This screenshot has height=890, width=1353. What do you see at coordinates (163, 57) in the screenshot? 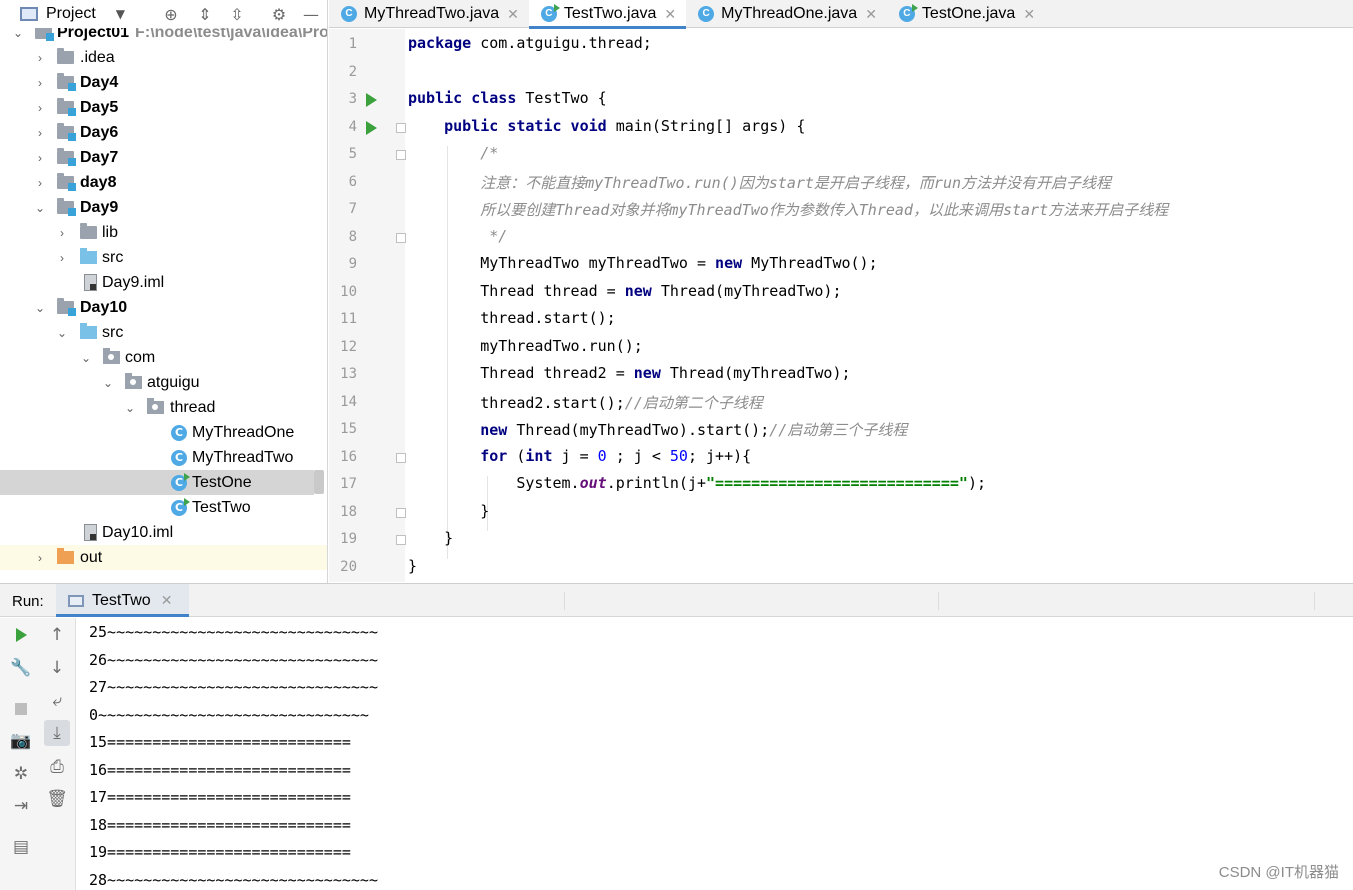
I see `tree-item-idea: › .idea` at bounding box center [163, 57].